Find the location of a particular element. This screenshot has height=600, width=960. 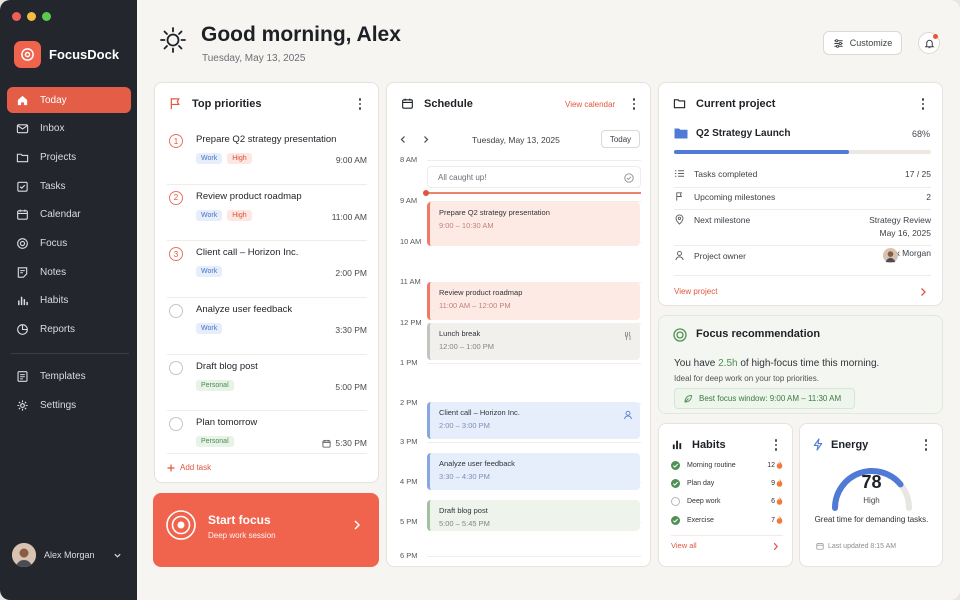

rec-text-highlight: 2.5h is located at coordinates (728, 363).